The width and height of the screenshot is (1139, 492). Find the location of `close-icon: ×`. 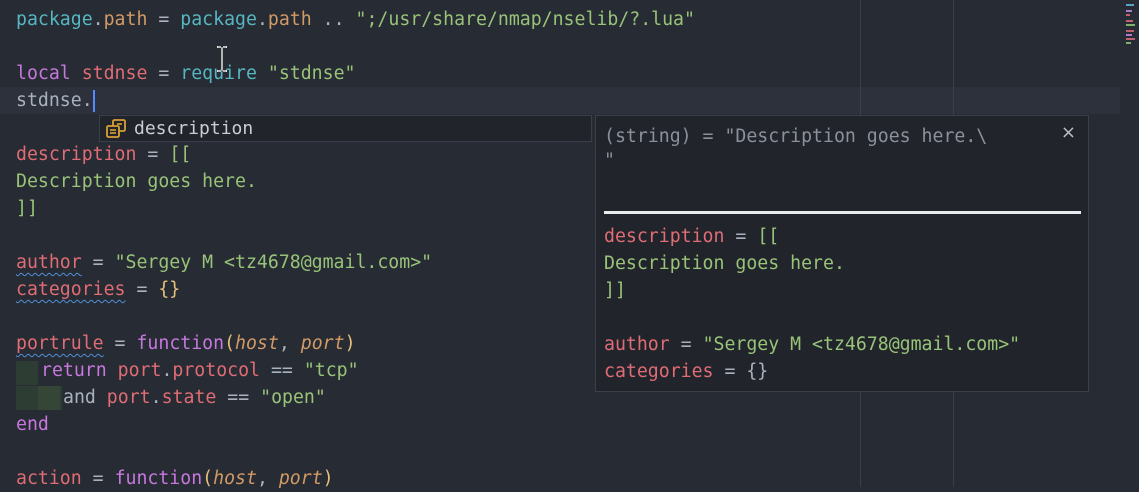

close-icon: × is located at coordinates (1068, 132).